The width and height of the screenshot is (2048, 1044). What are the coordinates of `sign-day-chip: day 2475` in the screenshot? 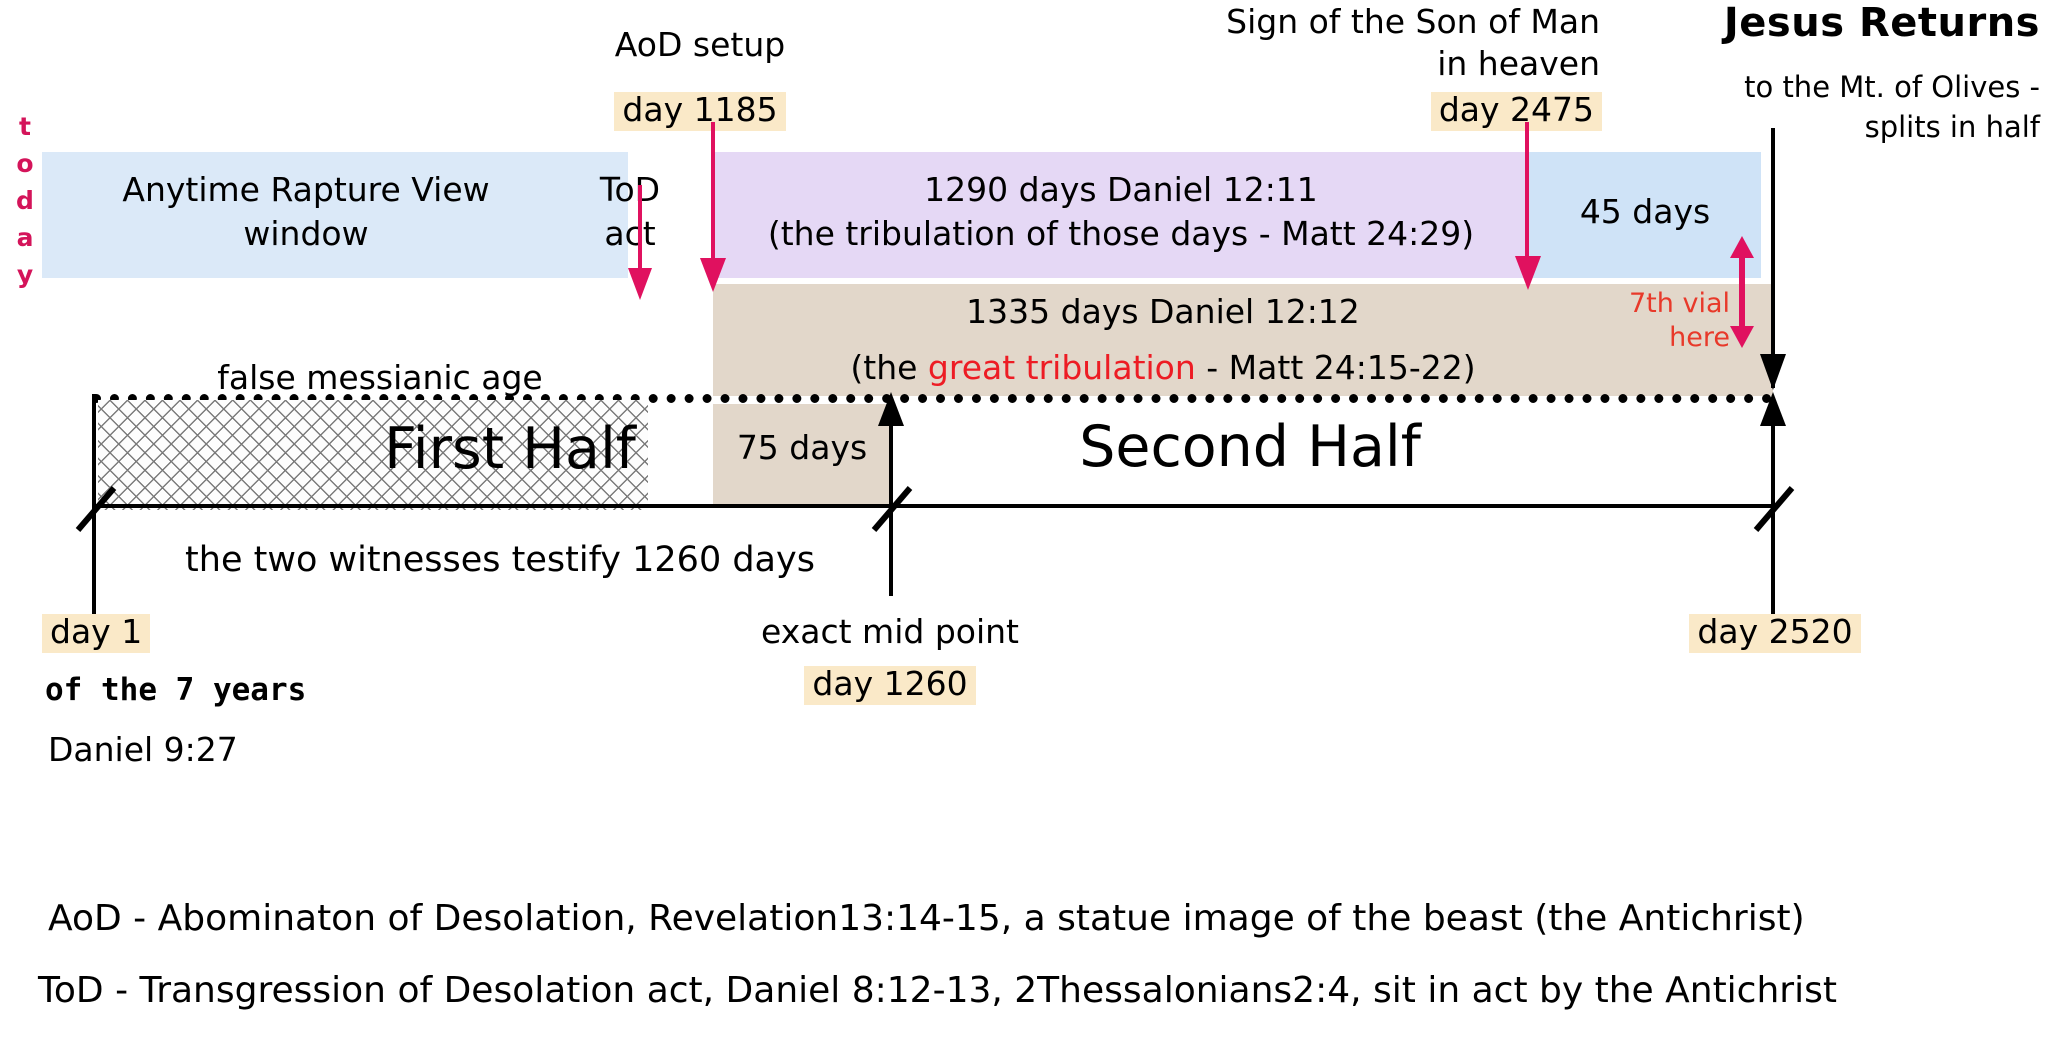 It's located at (1516, 111).